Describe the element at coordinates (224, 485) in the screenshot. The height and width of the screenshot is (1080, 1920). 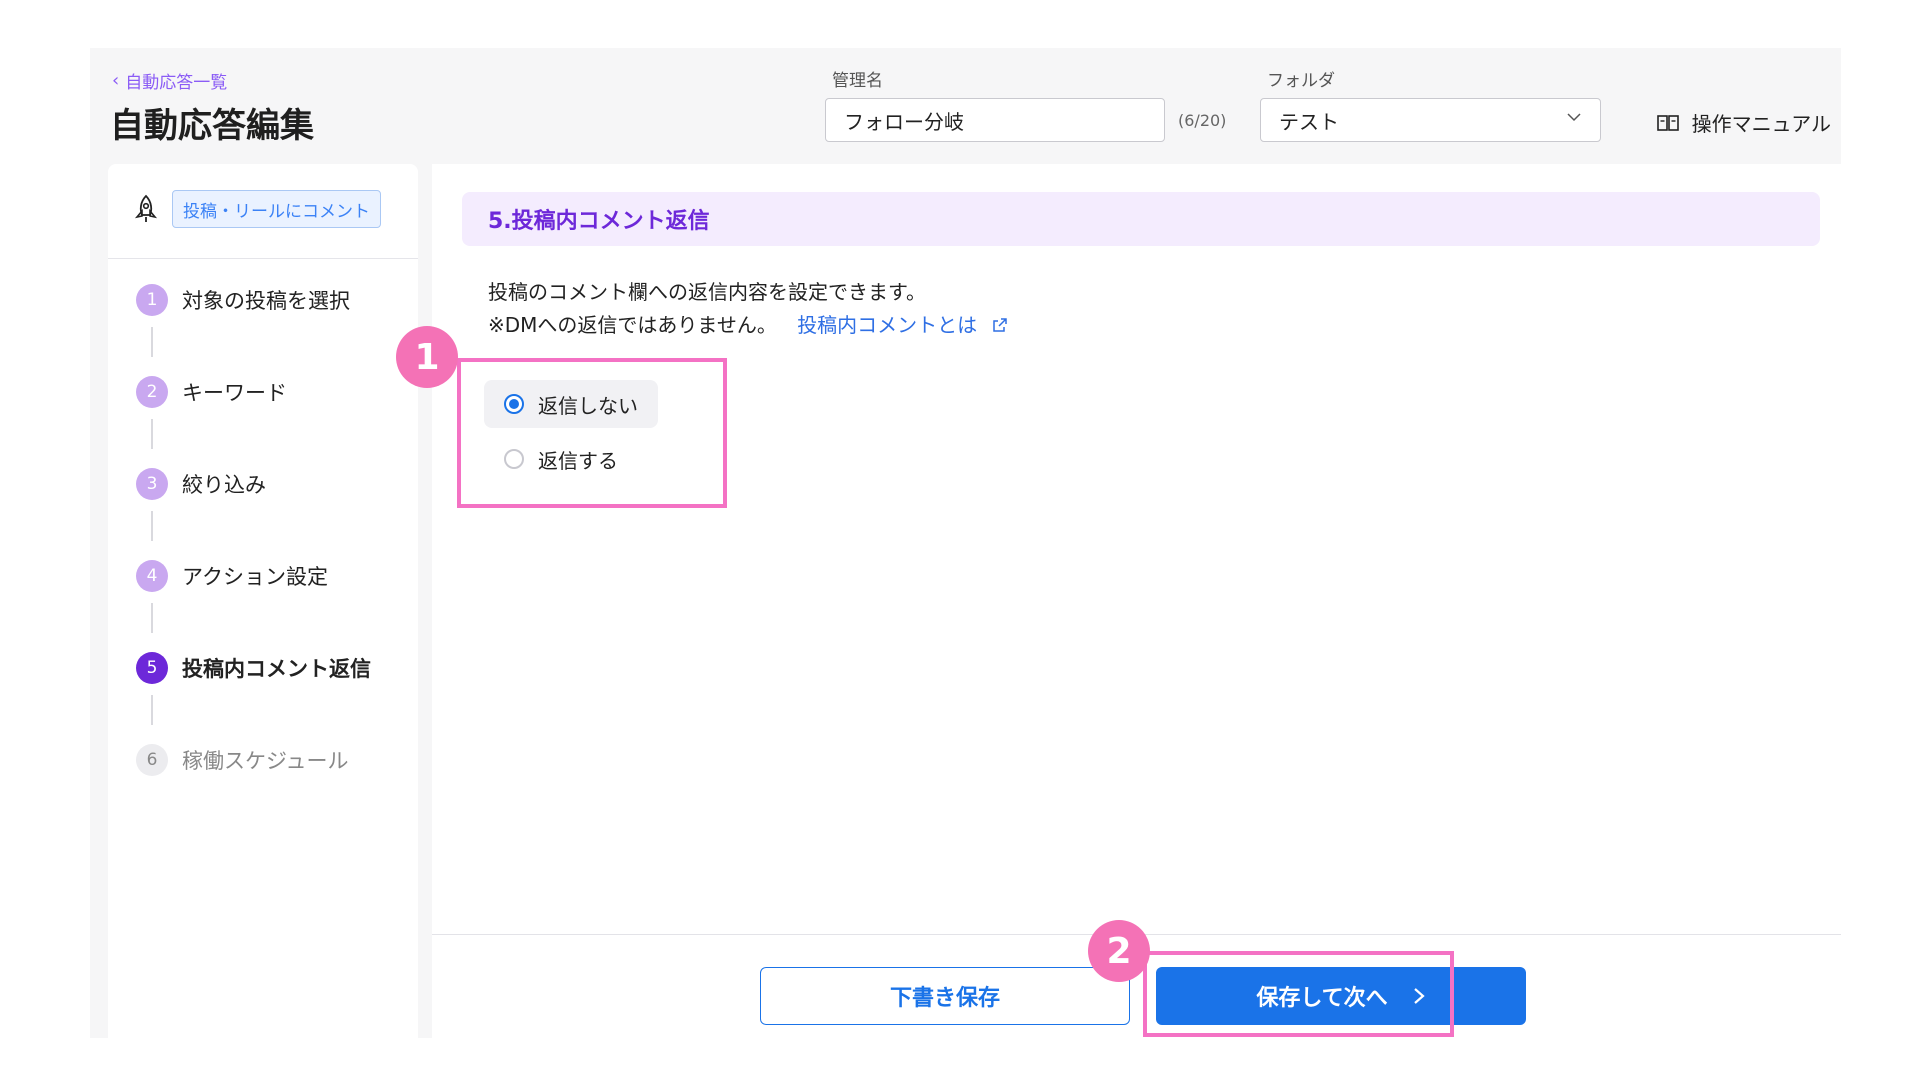
I see `step-label: 絞り込み` at that location.